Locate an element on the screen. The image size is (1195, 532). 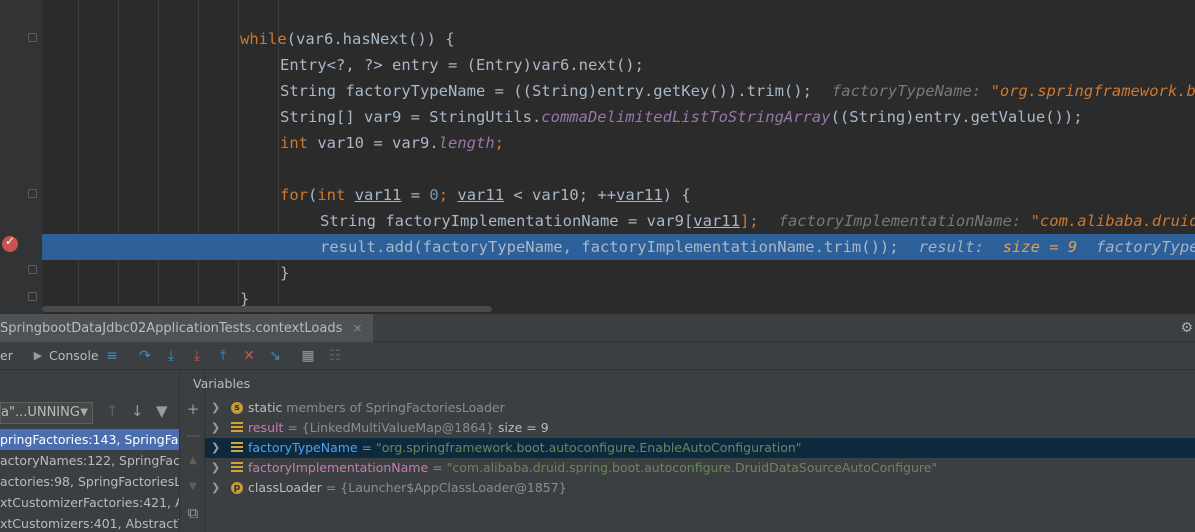
copy-icon: ⧉ is located at coordinates (193, 513).